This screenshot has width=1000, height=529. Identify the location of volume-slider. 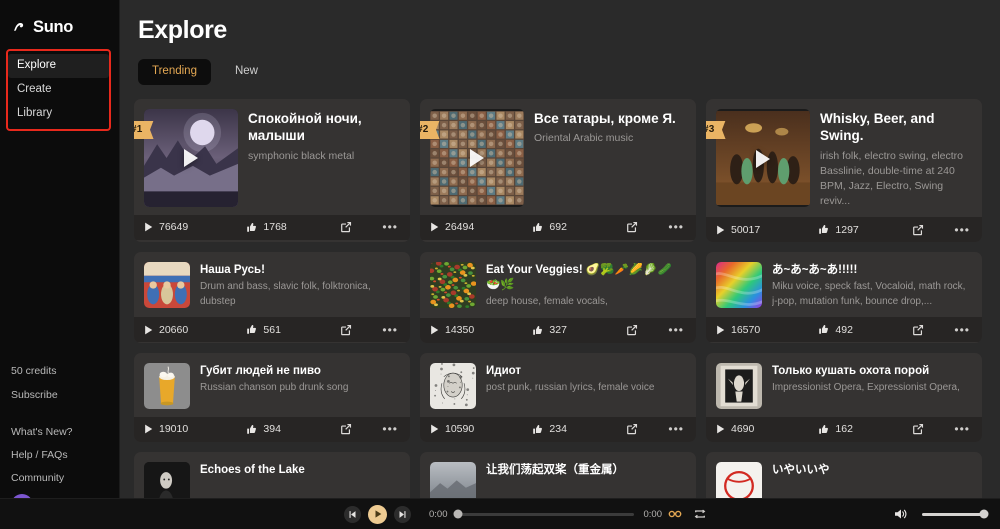
(955, 514).